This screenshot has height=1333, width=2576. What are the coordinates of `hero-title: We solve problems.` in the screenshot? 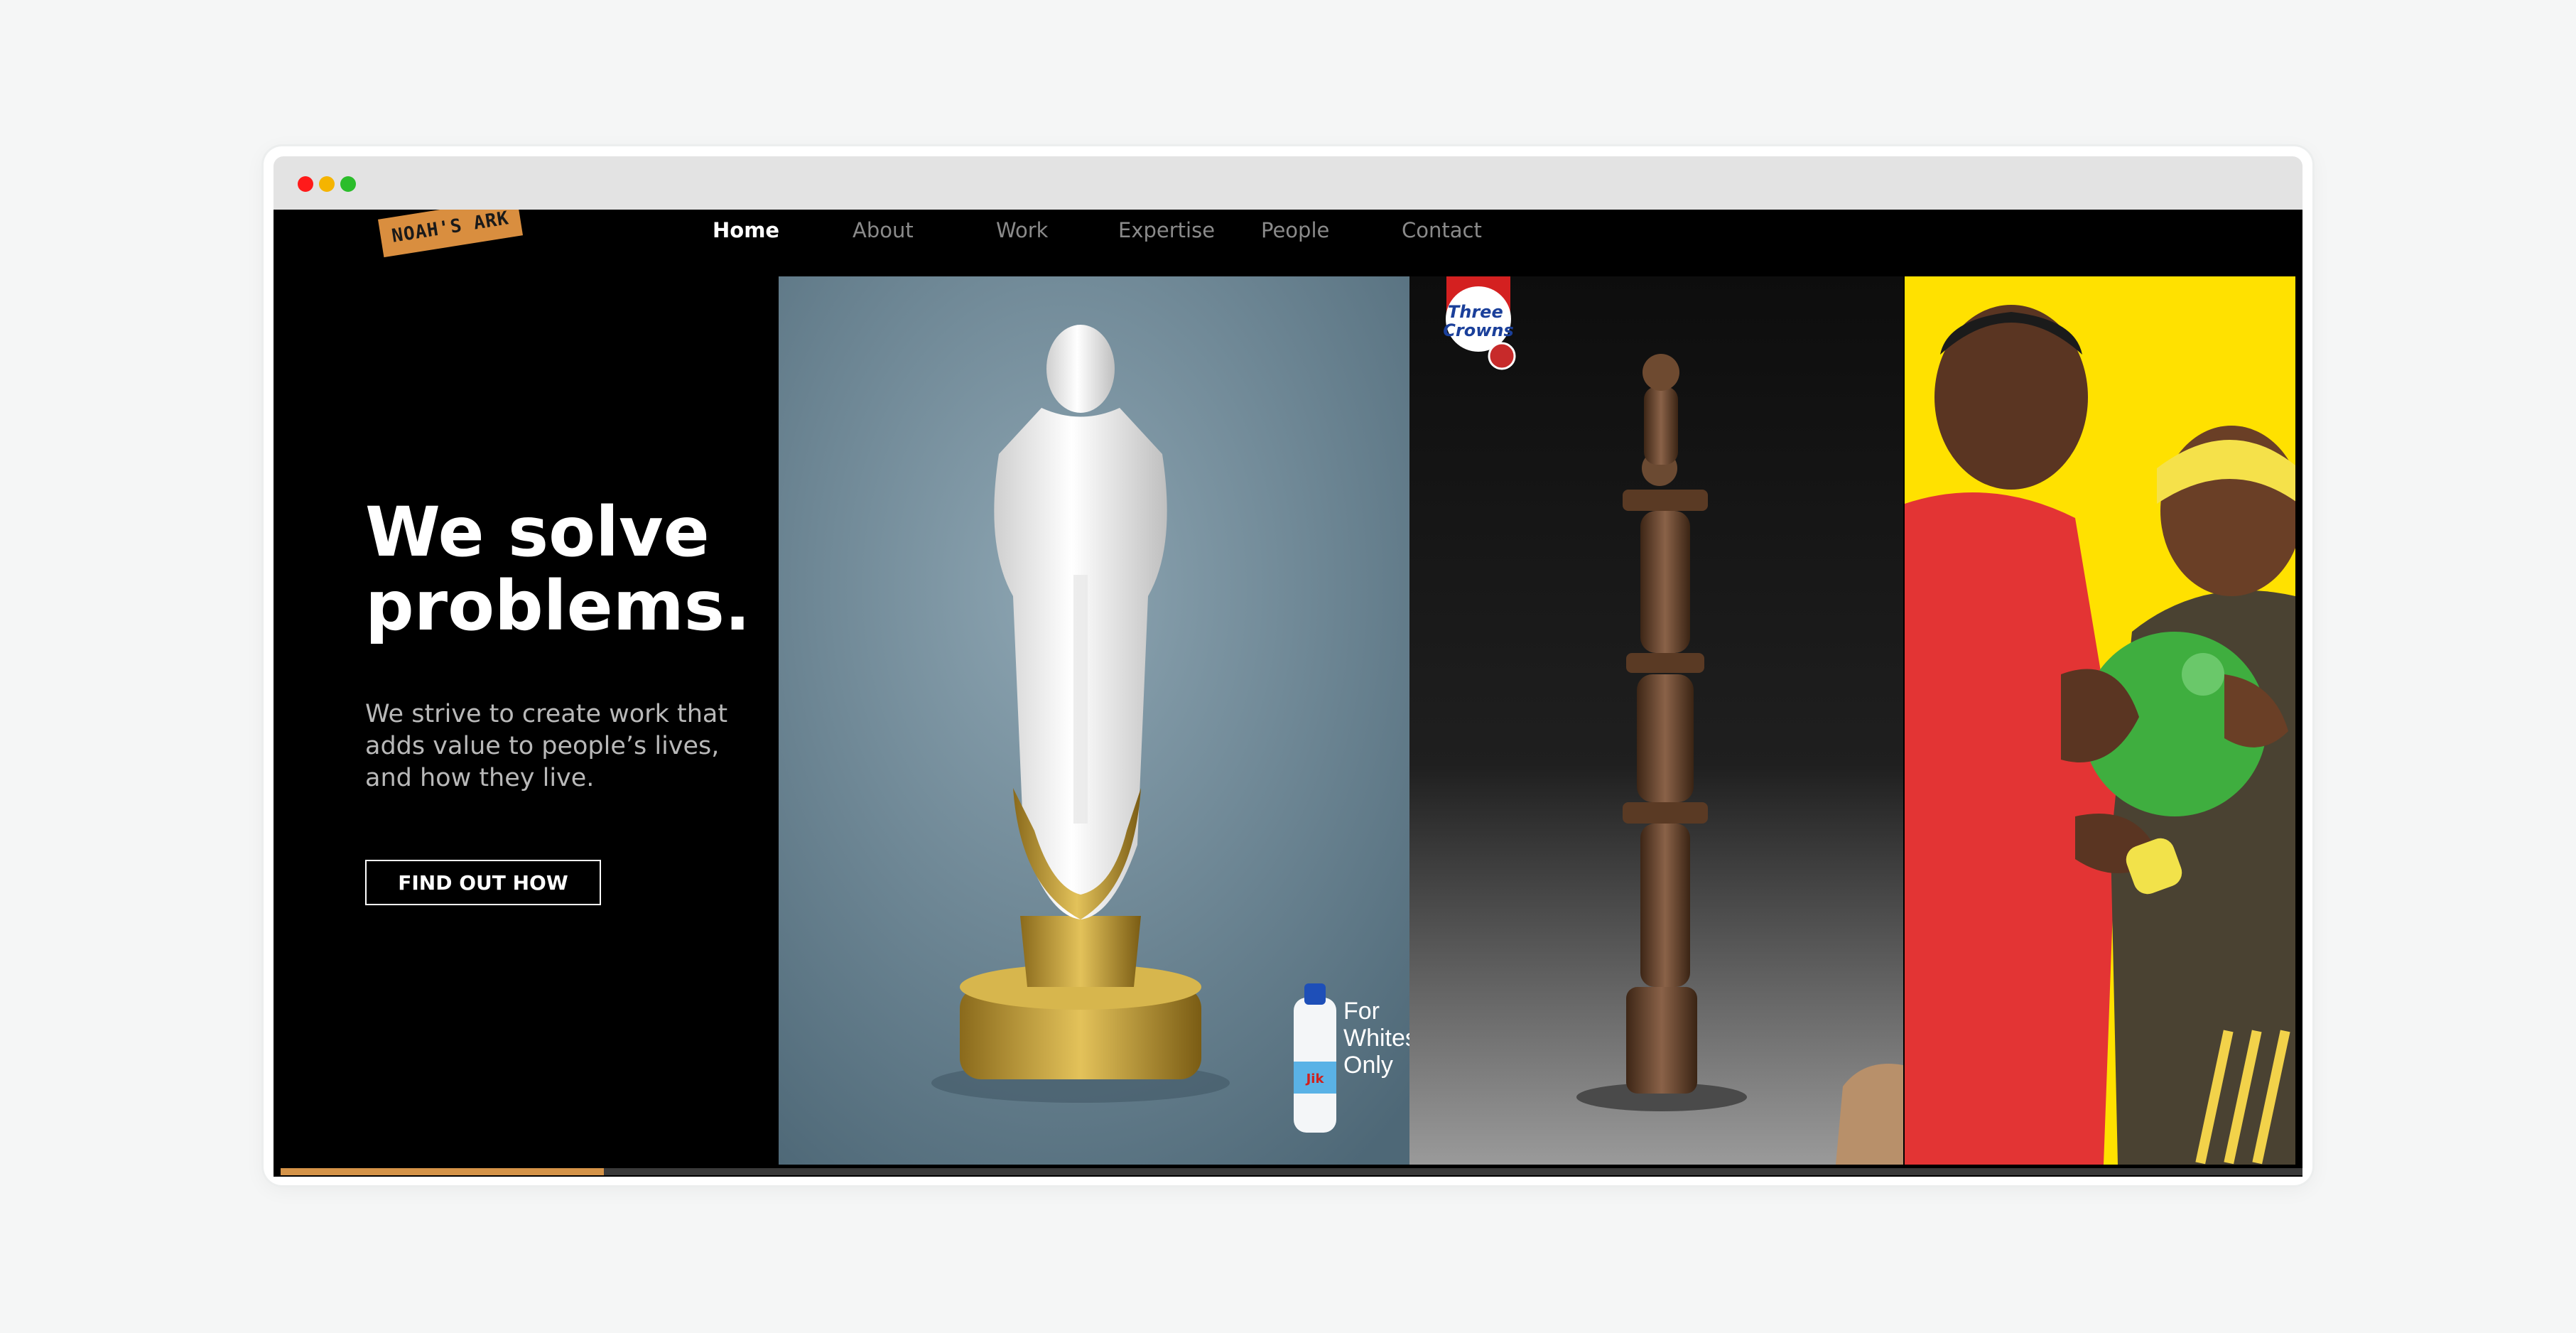 It's located at (564, 569).